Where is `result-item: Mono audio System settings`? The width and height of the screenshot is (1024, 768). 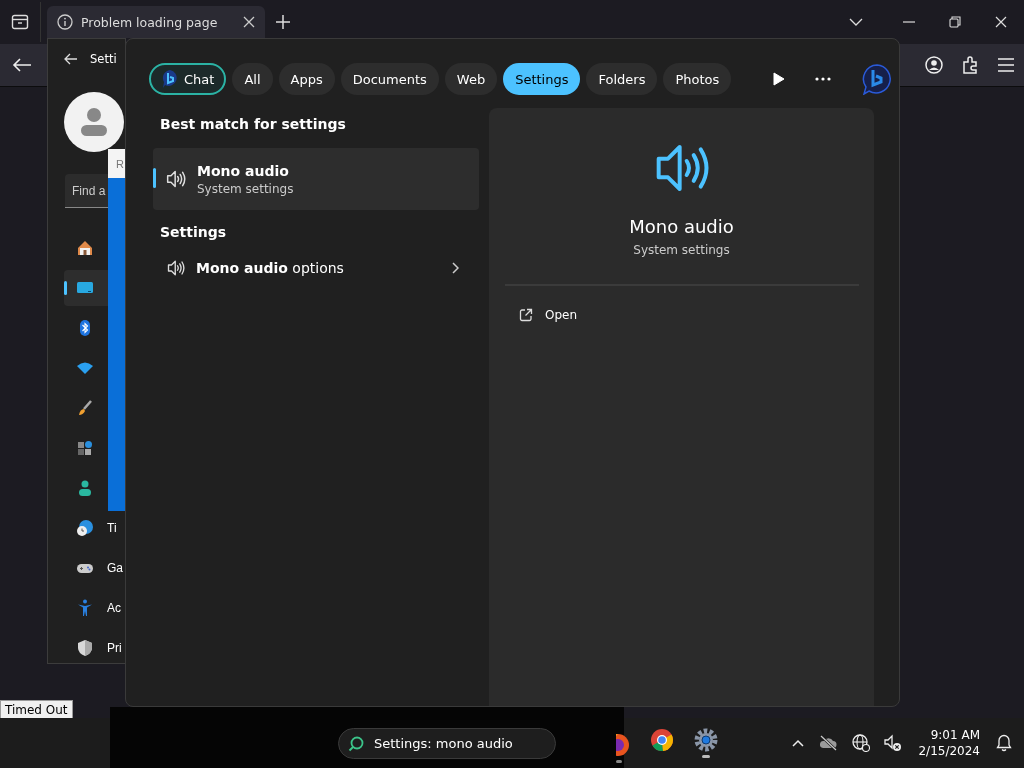 result-item: Mono audio System settings is located at coordinates (316, 179).